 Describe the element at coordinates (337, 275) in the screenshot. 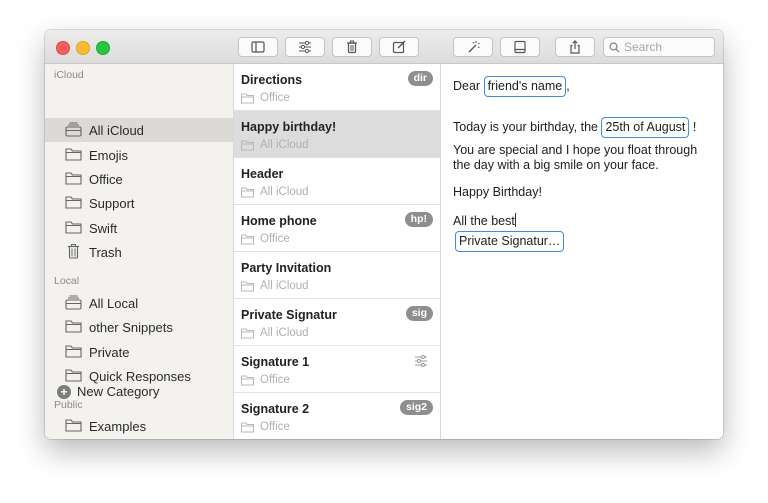

I see `snippet-row-party-invitation: Party Invitation All iCloud` at that location.